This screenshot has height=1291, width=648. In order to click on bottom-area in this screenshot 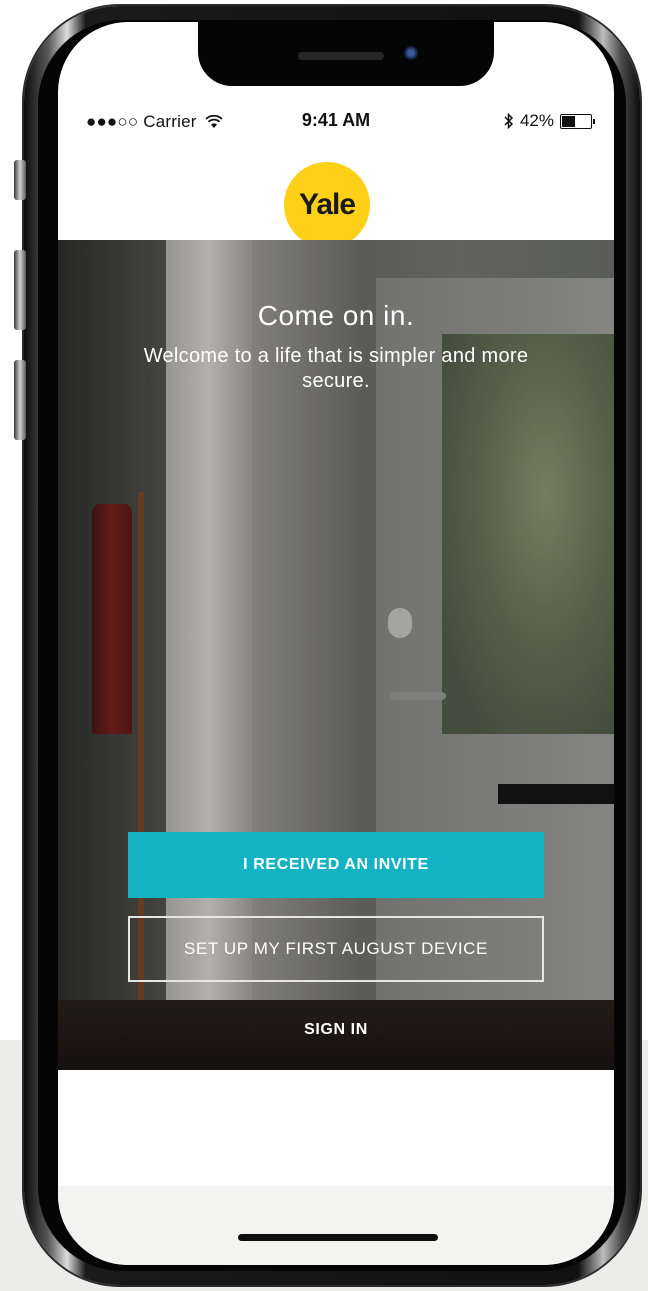, I will do `click(336, 1225)`.